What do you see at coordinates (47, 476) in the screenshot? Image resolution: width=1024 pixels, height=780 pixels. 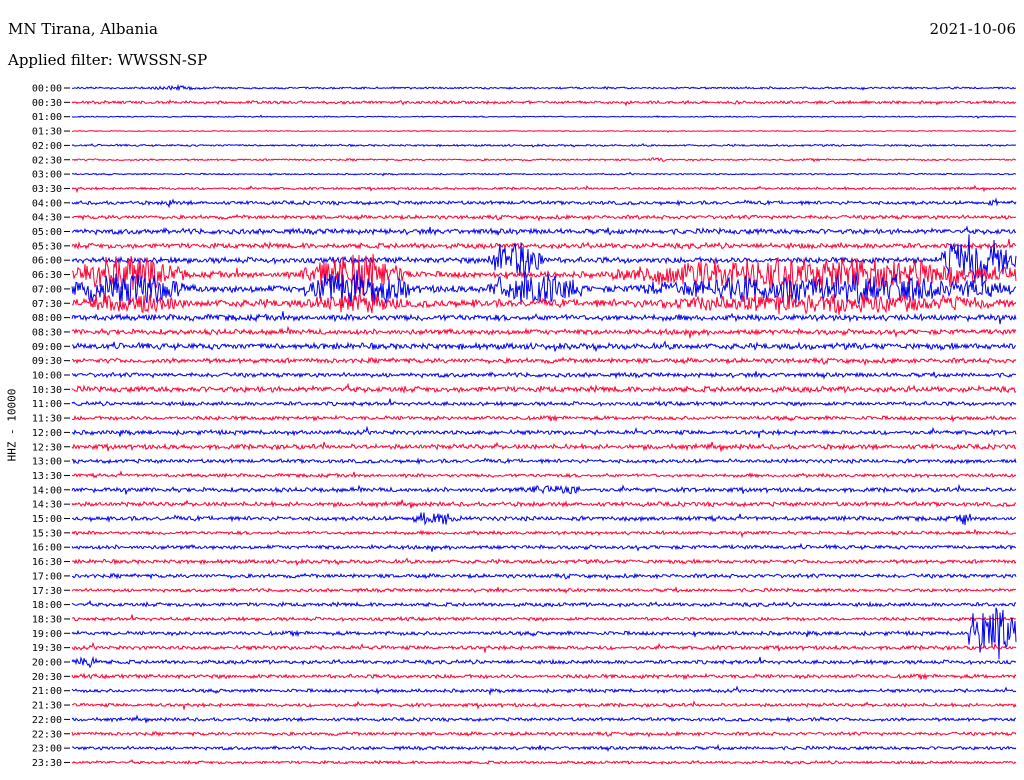 I see `row-time-label: 13:30` at bounding box center [47, 476].